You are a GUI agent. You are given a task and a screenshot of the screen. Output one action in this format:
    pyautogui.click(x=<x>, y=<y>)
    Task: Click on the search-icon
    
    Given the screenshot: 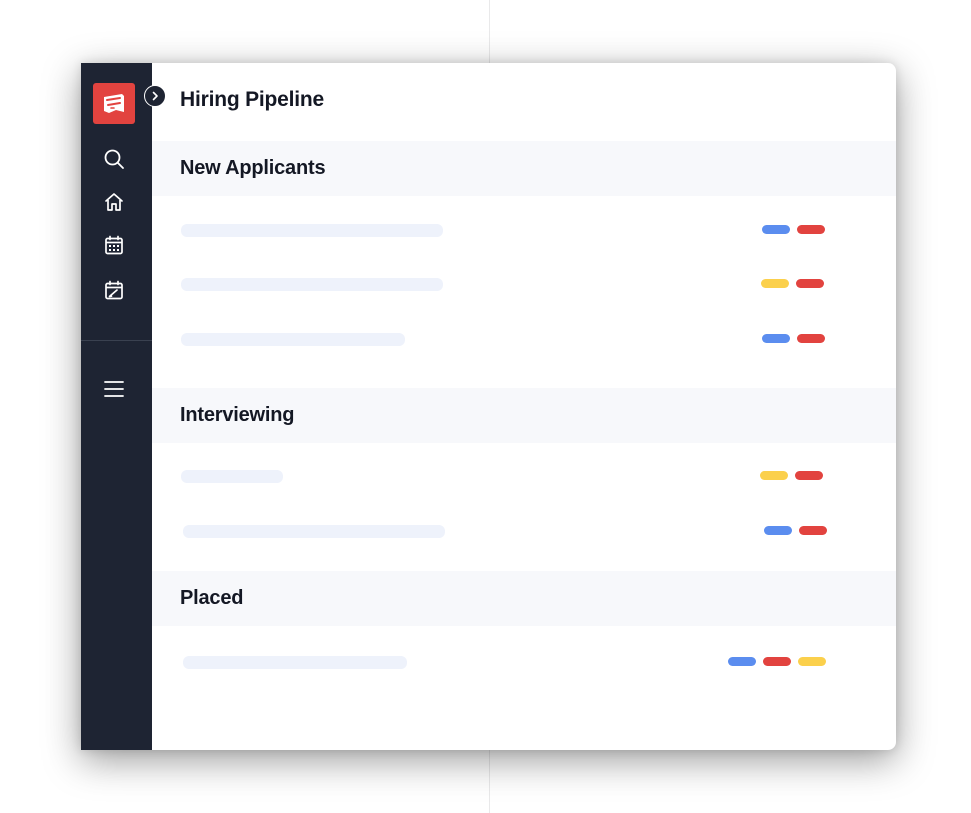 What is the action you would take?
    pyautogui.click(x=114, y=159)
    